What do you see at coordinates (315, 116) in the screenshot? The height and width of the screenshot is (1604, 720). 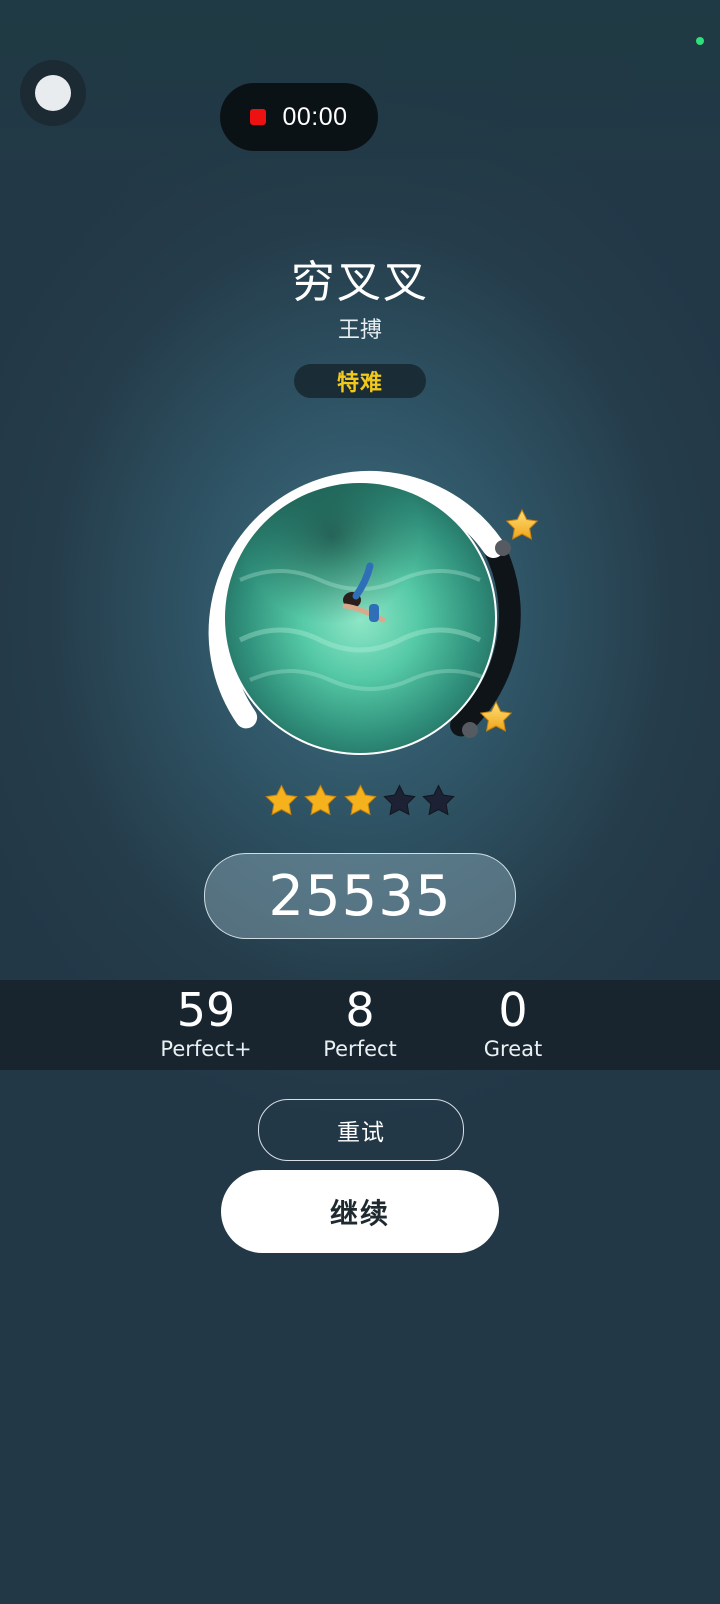 I see `record-timer: 00:00` at bounding box center [315, 116].